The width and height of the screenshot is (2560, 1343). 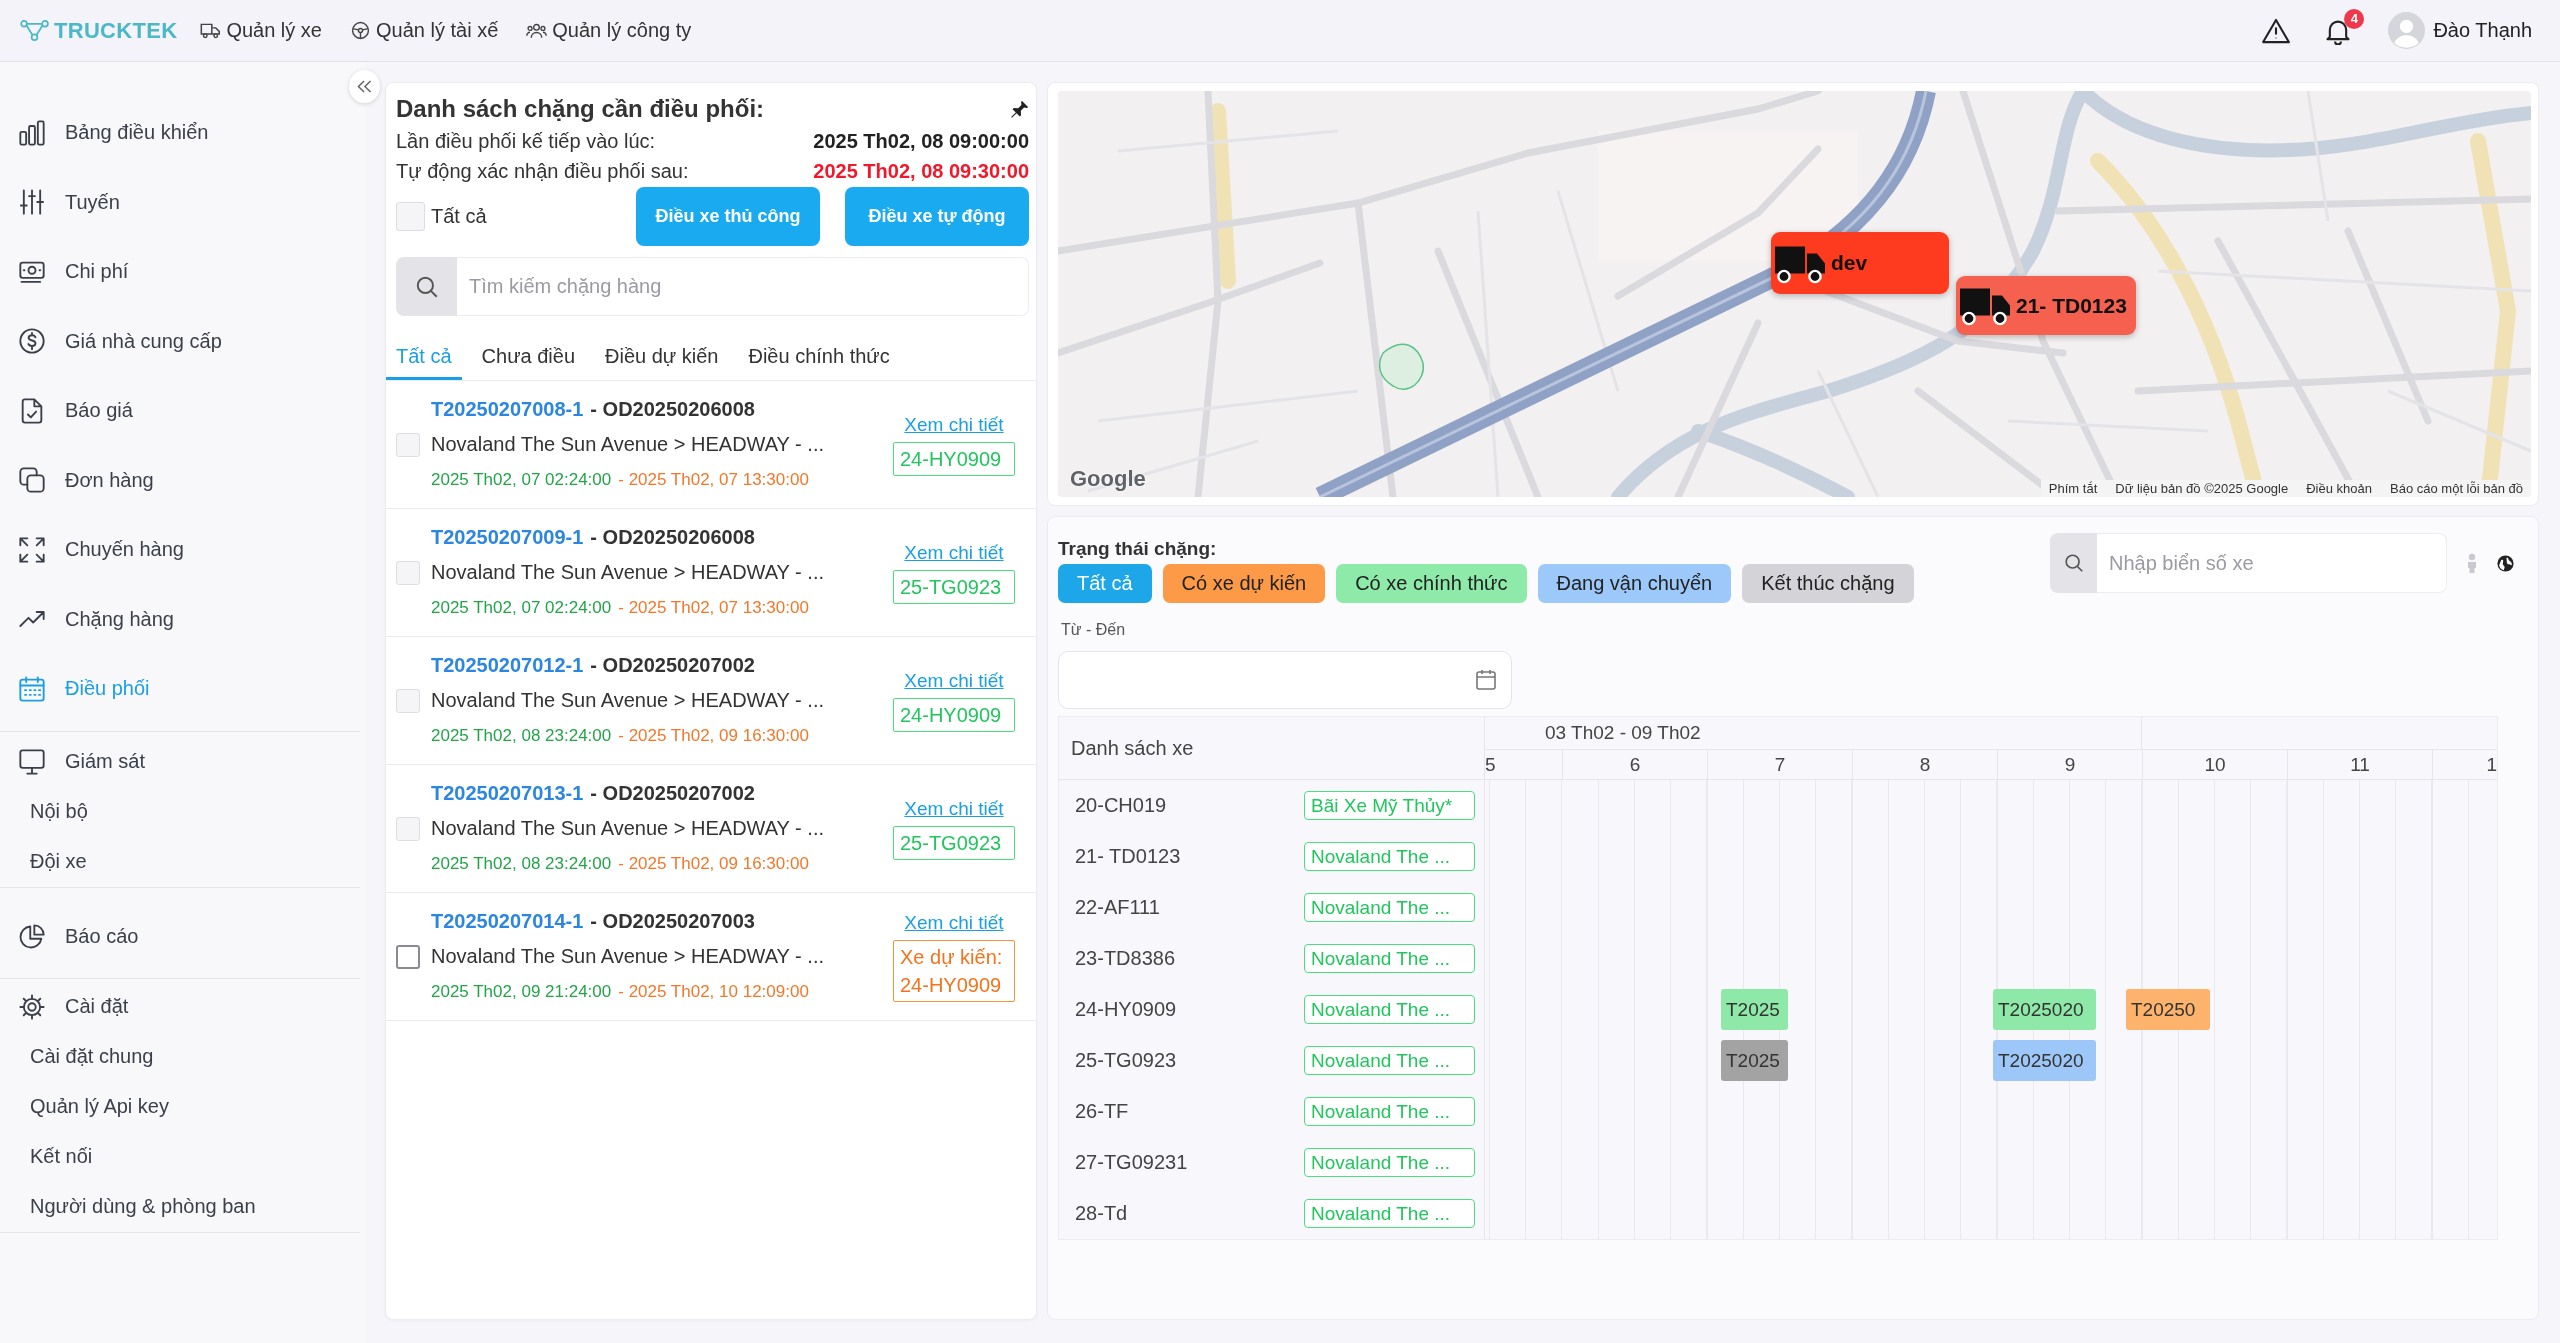 What do you see at coordinates (180, 341) in the screenshot?
I see `sidebar-item: Giá nhà cung cấp` at bounding box center [180, 341].